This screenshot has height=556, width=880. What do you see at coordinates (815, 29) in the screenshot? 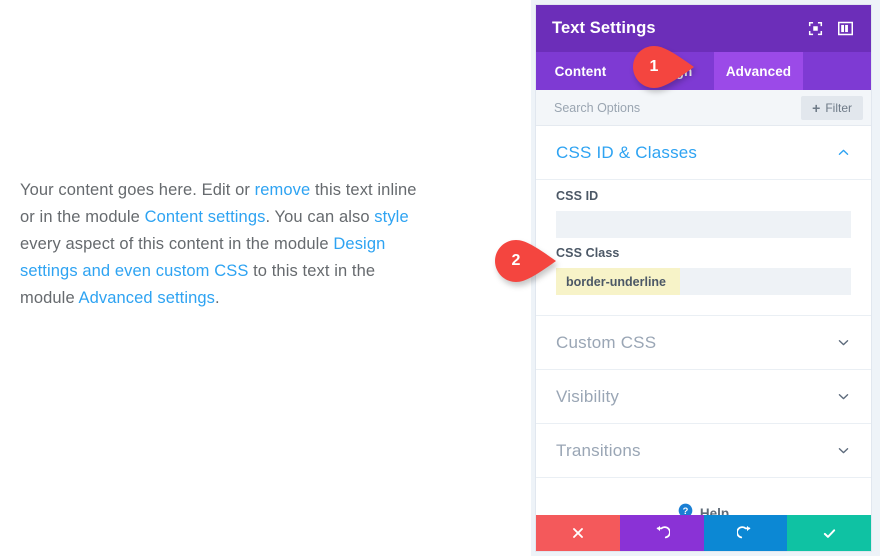
I see `focus-target-icon` at bounding box center [815, 29].